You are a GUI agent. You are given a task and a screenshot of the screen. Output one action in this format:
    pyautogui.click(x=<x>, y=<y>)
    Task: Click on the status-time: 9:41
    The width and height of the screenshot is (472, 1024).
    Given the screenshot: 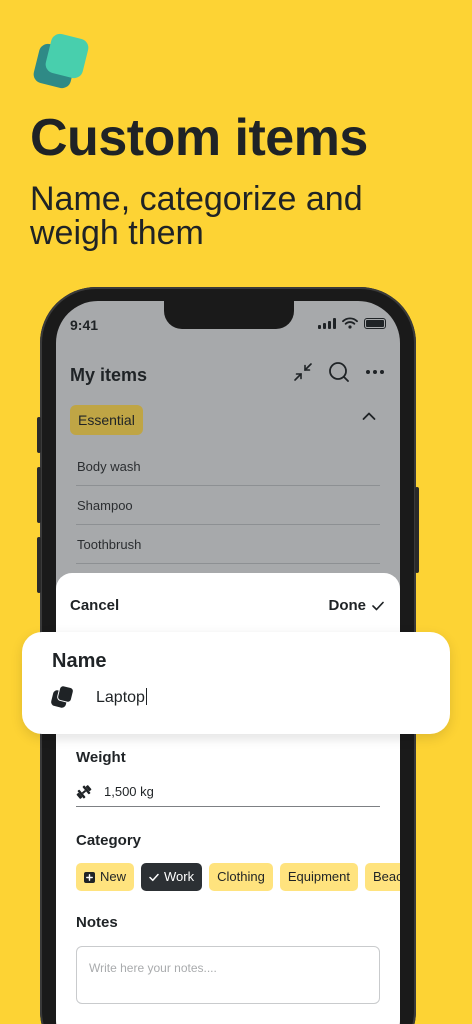 What is the action you would take?
    pyautogui.click(x=84, y=325)
    